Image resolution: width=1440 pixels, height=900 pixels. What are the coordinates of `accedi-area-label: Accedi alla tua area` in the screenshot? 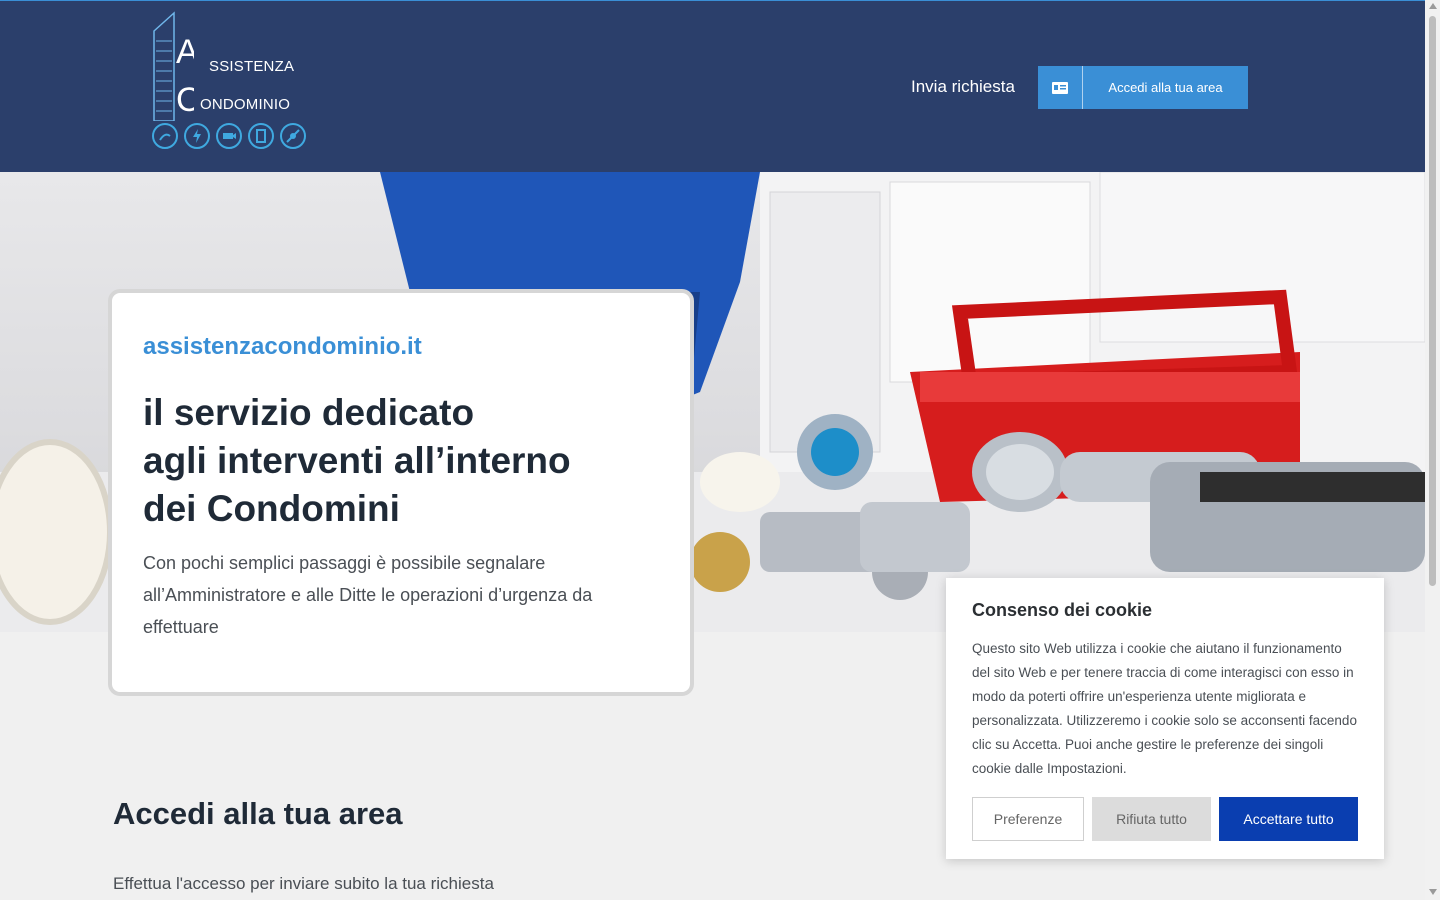 It's located at (1165, 87).